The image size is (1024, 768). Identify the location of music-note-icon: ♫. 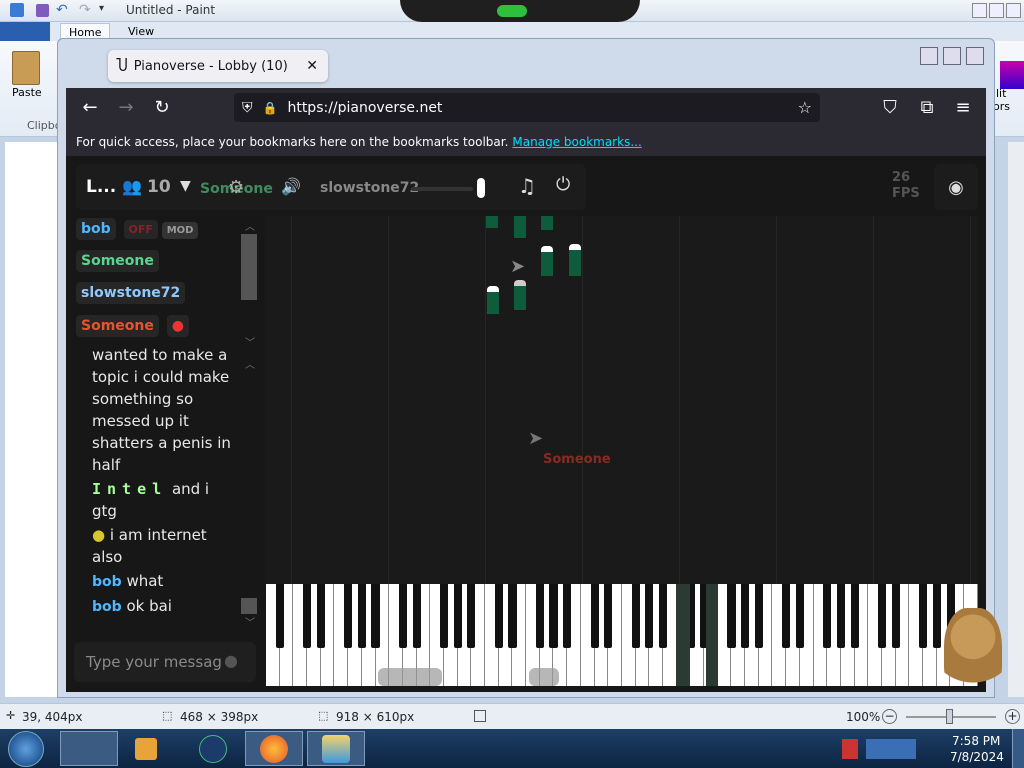
(527, 186).